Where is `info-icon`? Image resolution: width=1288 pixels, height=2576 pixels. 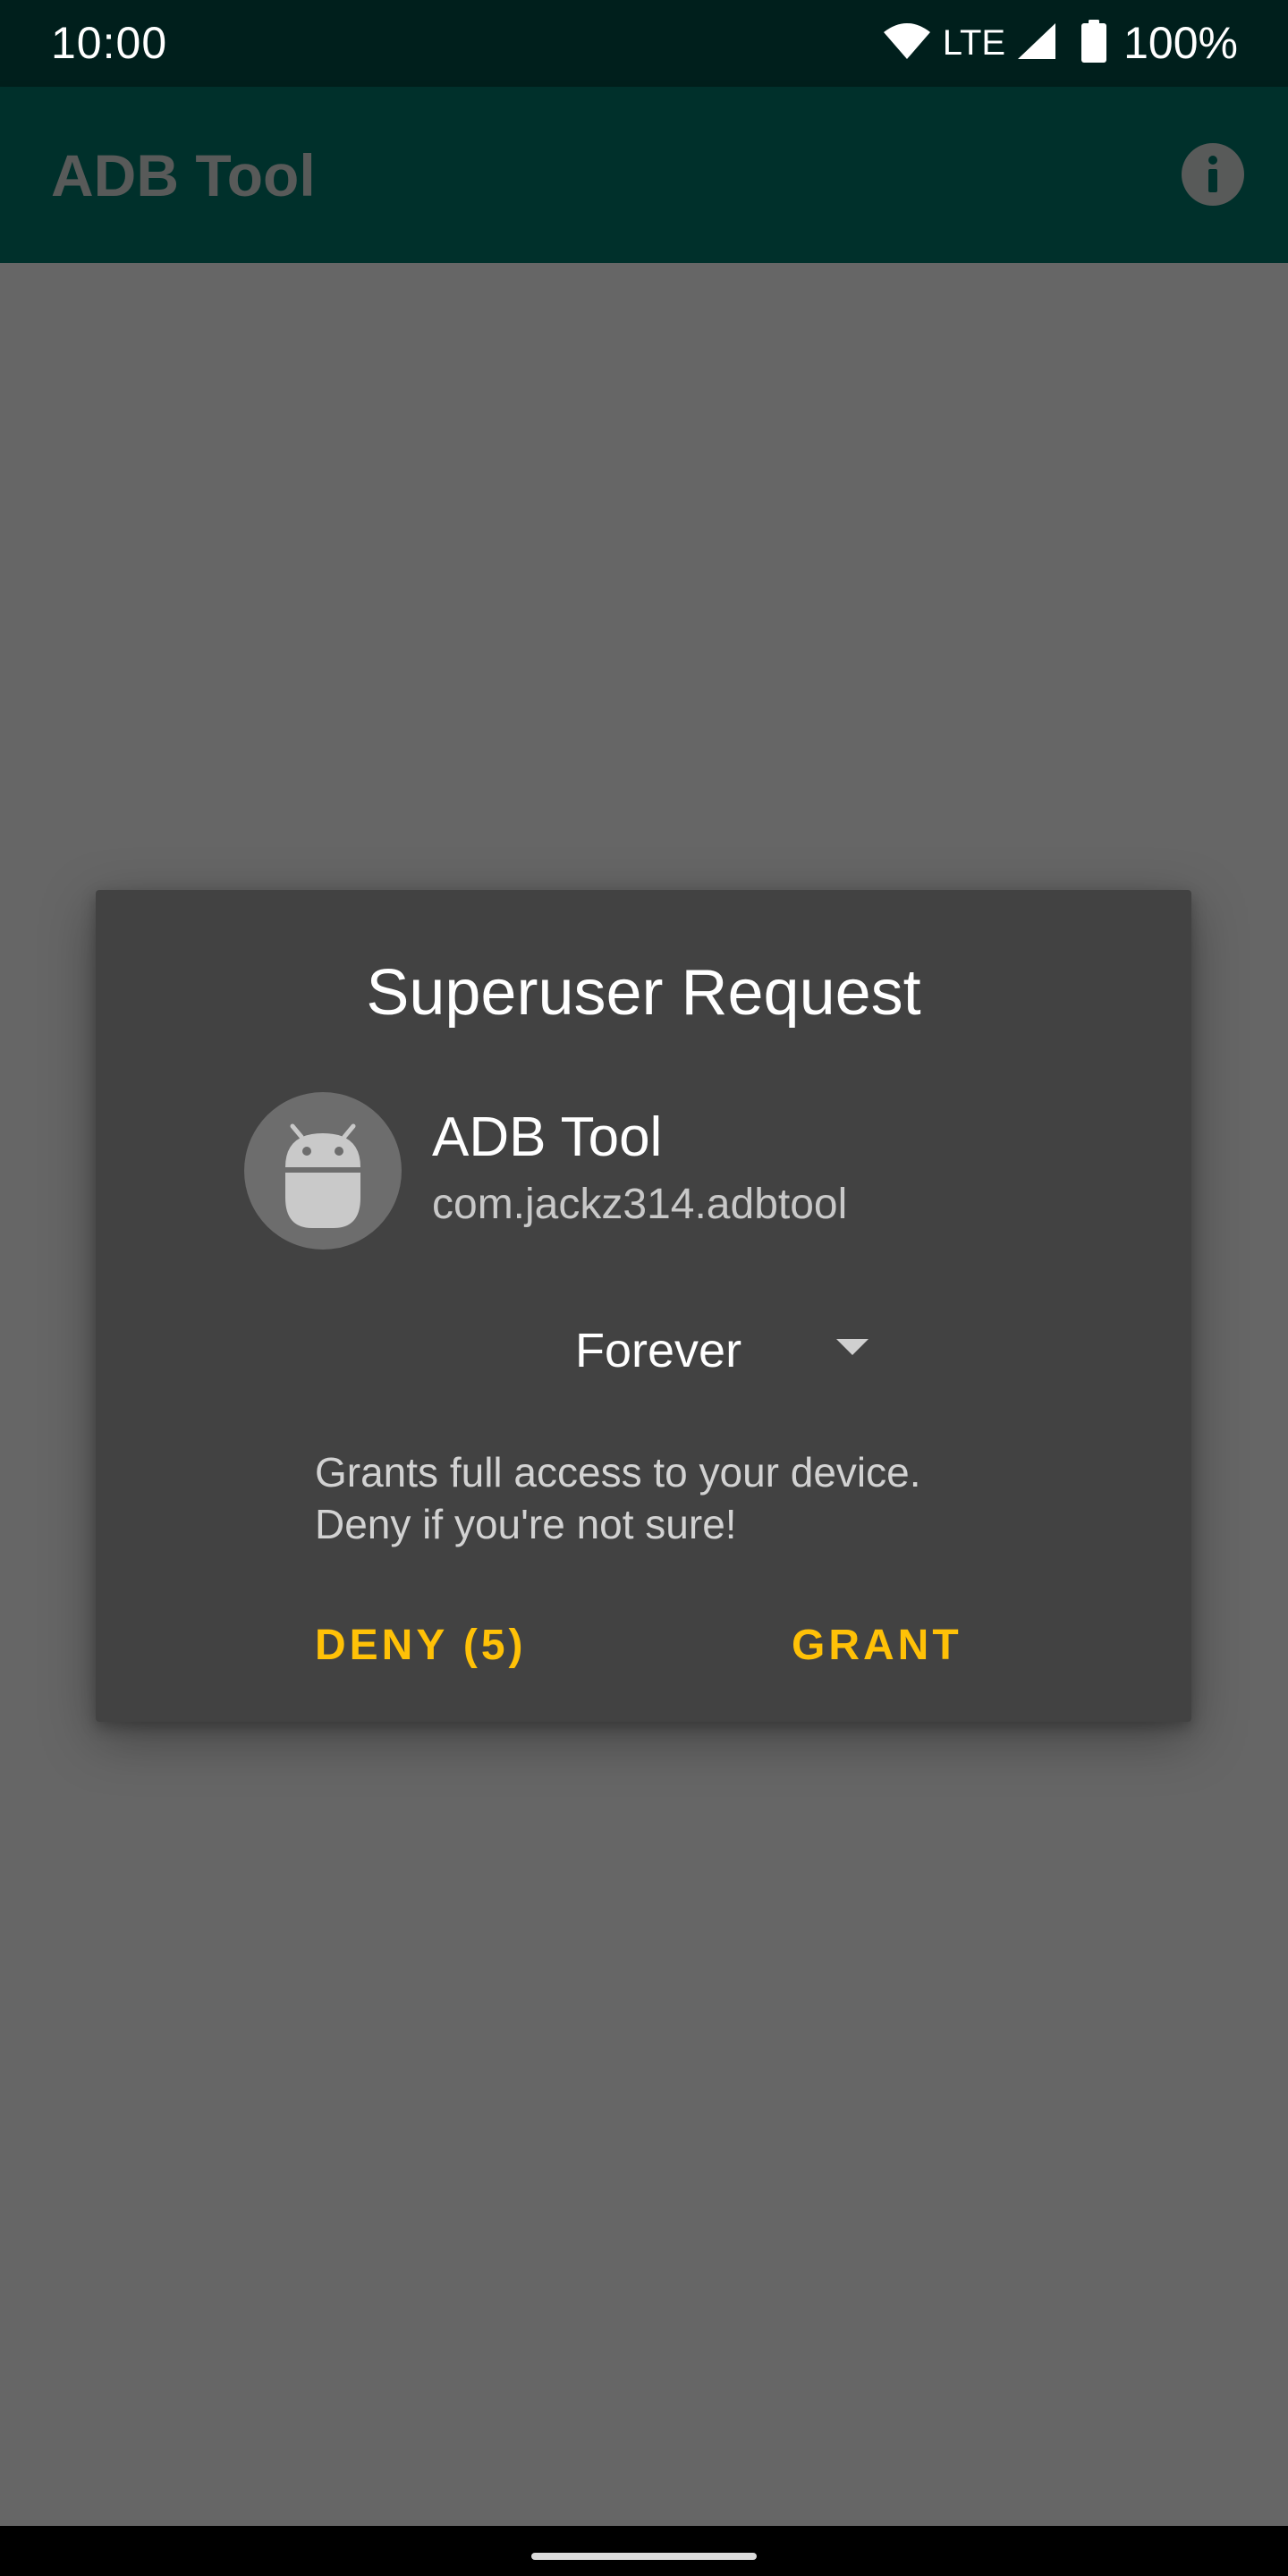
info-icon is located at coordinates (1213, 174).